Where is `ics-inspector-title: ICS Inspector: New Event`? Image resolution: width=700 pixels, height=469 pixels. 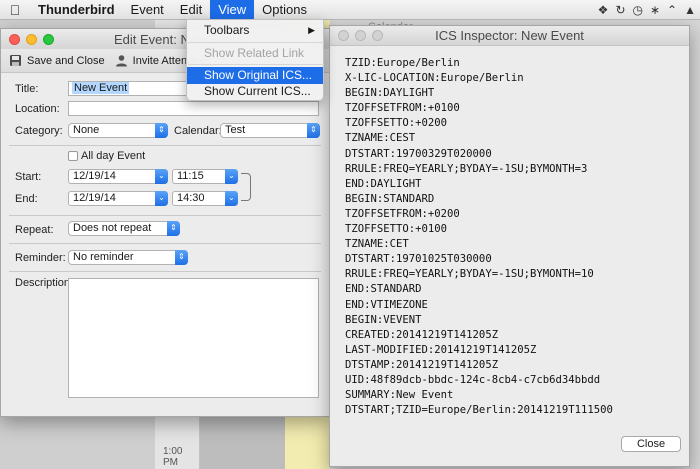 ics-inspector-title: ICS Inspector: New Event is located at coordinates (509, 35).